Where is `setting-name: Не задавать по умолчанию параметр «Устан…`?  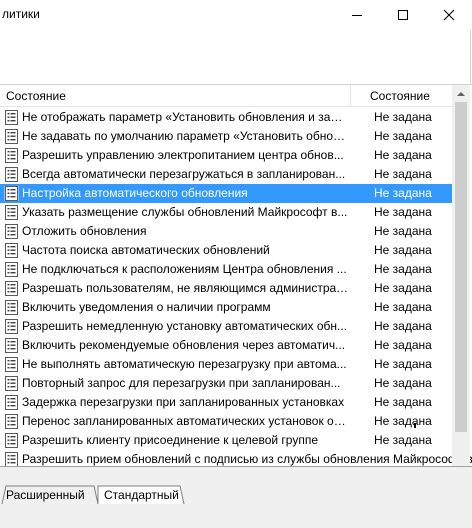
setting-name: Не задавать по умолчанию параметр «Устан… is located at coordinates (185, 136).